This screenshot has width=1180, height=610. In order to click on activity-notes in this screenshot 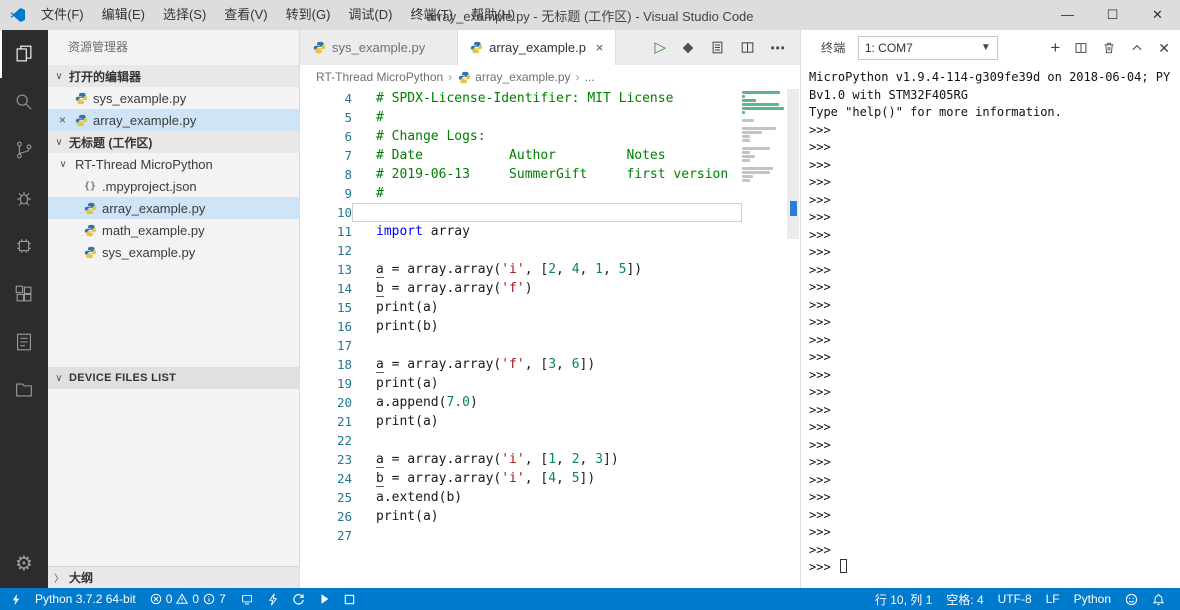, I will do `click(24, 342)`.